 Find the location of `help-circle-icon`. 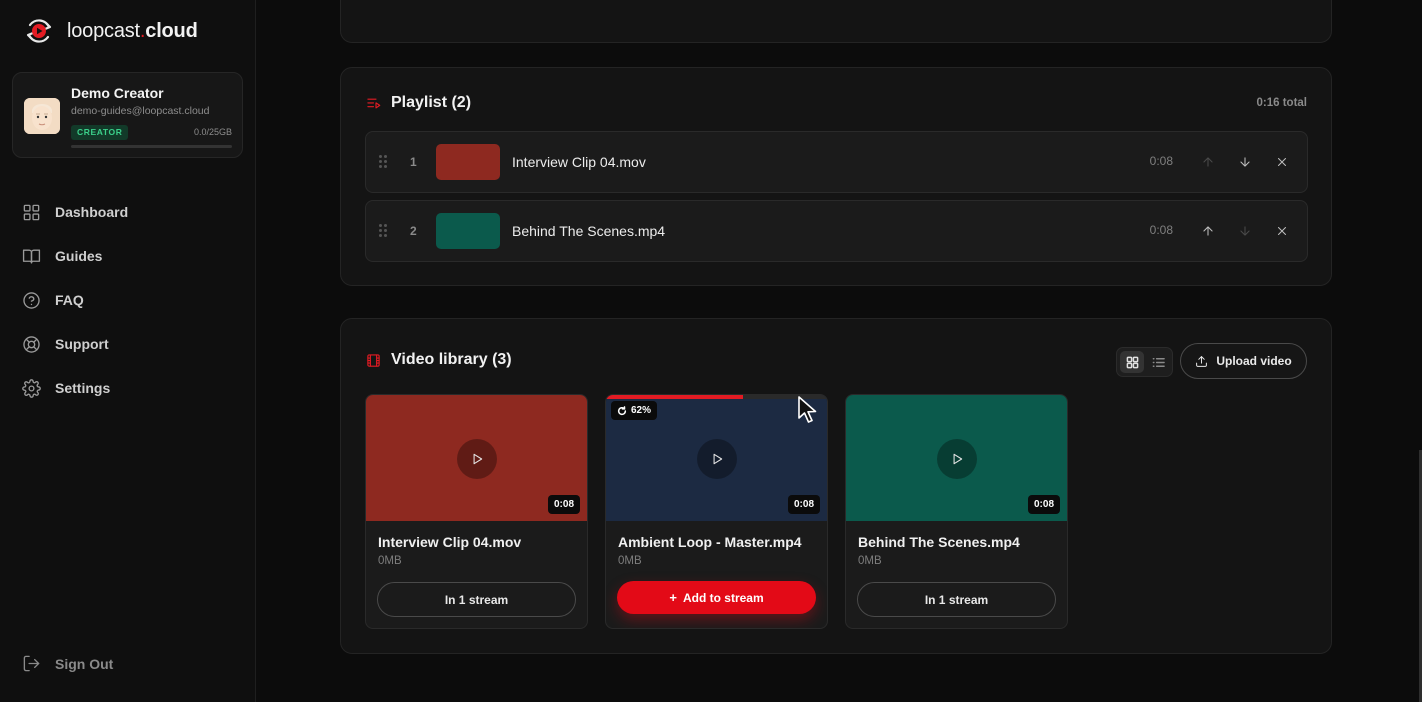

help-circle-icon is located at coordinates (31, 300).